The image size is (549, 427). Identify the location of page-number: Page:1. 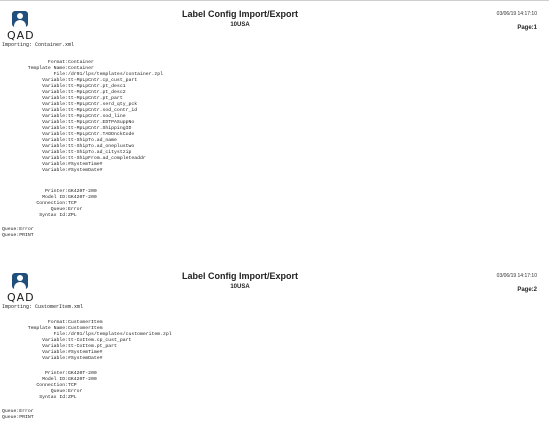
(527, 28).